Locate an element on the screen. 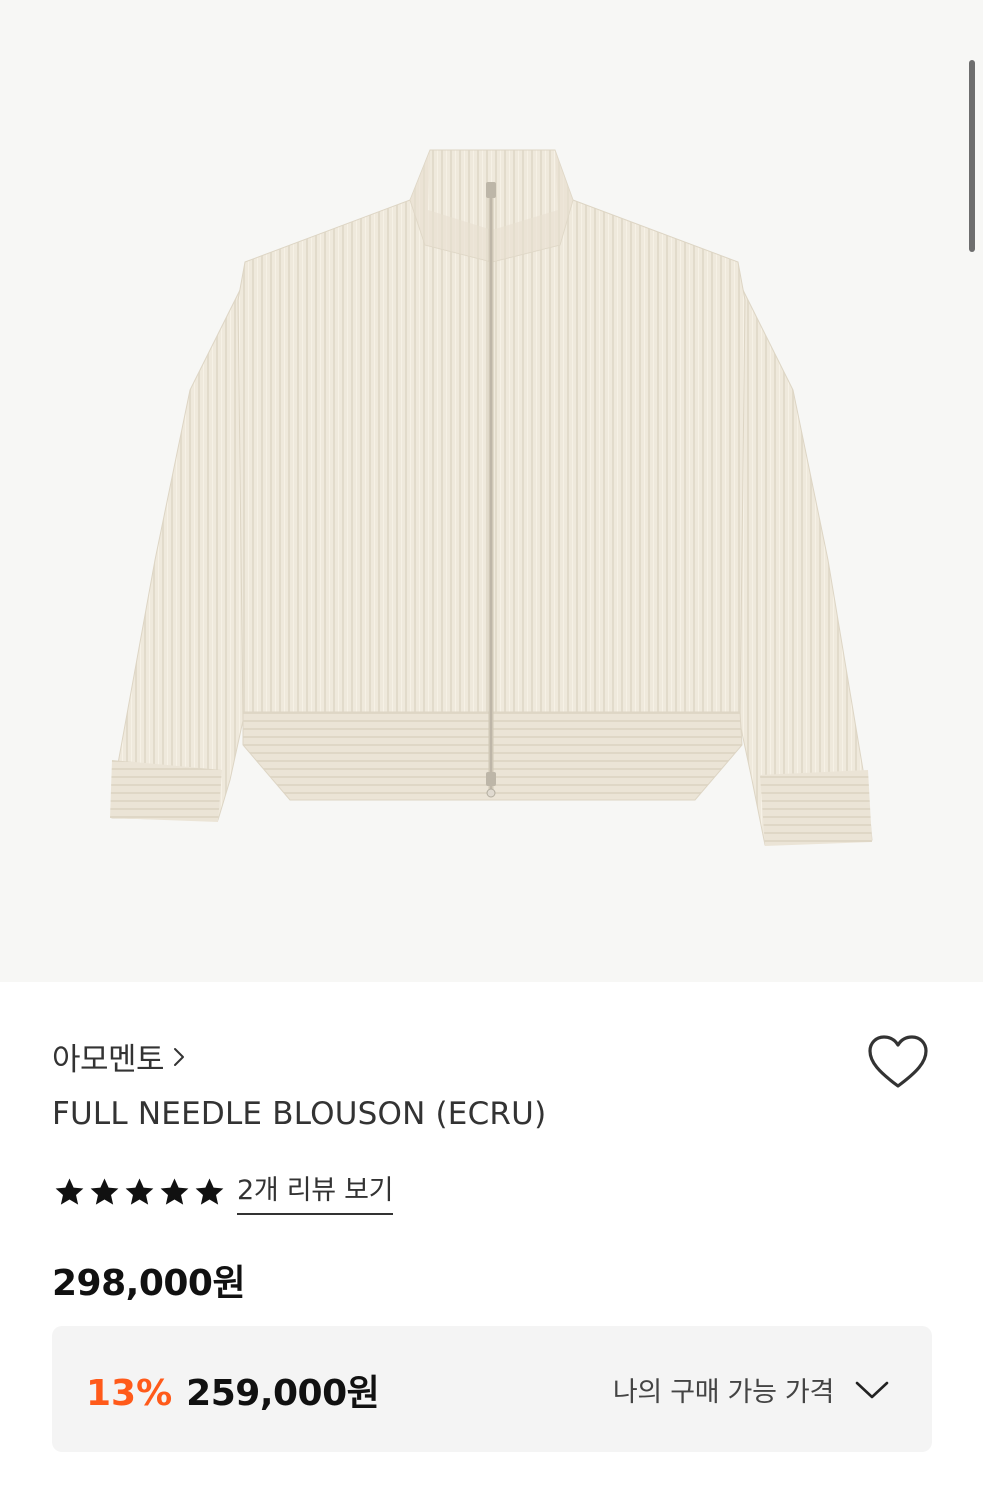 The width and height of the screenshot is (983, 1500). chevron-right-icon is located at coordinates (179, 1057).